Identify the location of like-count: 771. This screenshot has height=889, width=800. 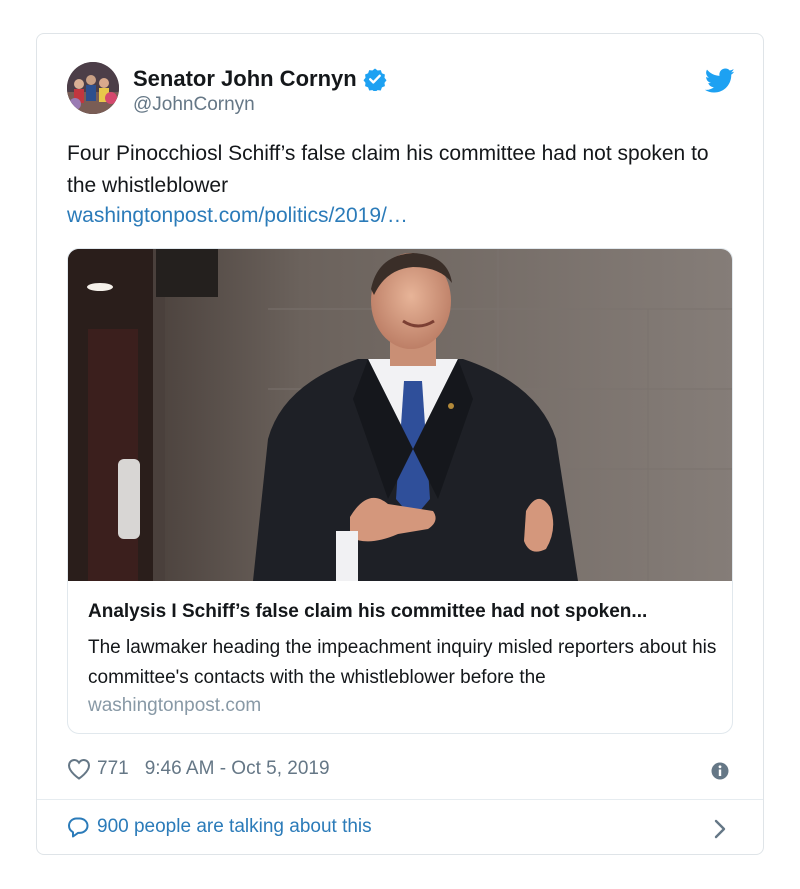
(113, 769).